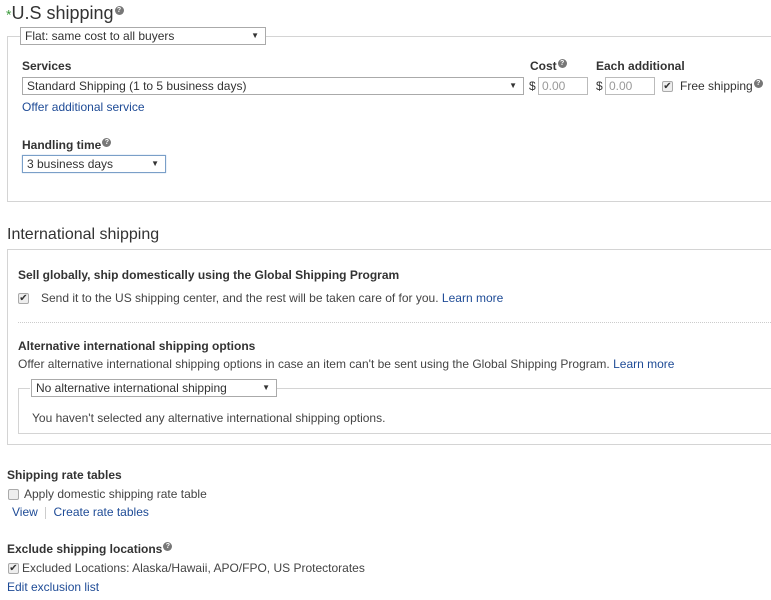  I want to click on view-rate-table-link: View, so click(25, 512).